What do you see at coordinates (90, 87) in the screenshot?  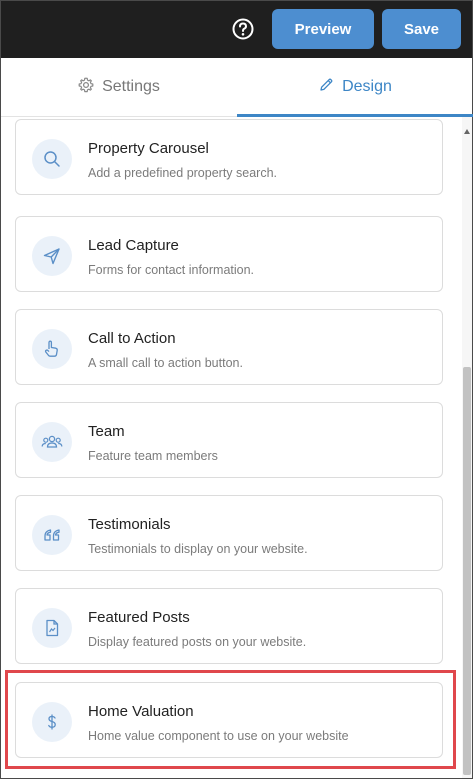 I see `gear-icon` at bounding box center [90, 87].